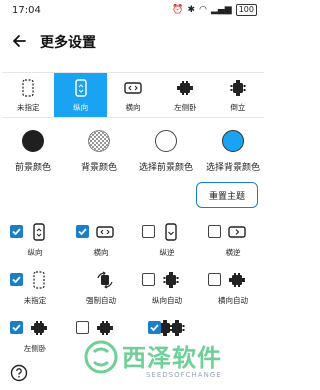 The height and width of the screenshot is (390, 320). Describe the element at coordinates (101, 357) in the screenshot. I see `watermark-logo-icon` at that location.